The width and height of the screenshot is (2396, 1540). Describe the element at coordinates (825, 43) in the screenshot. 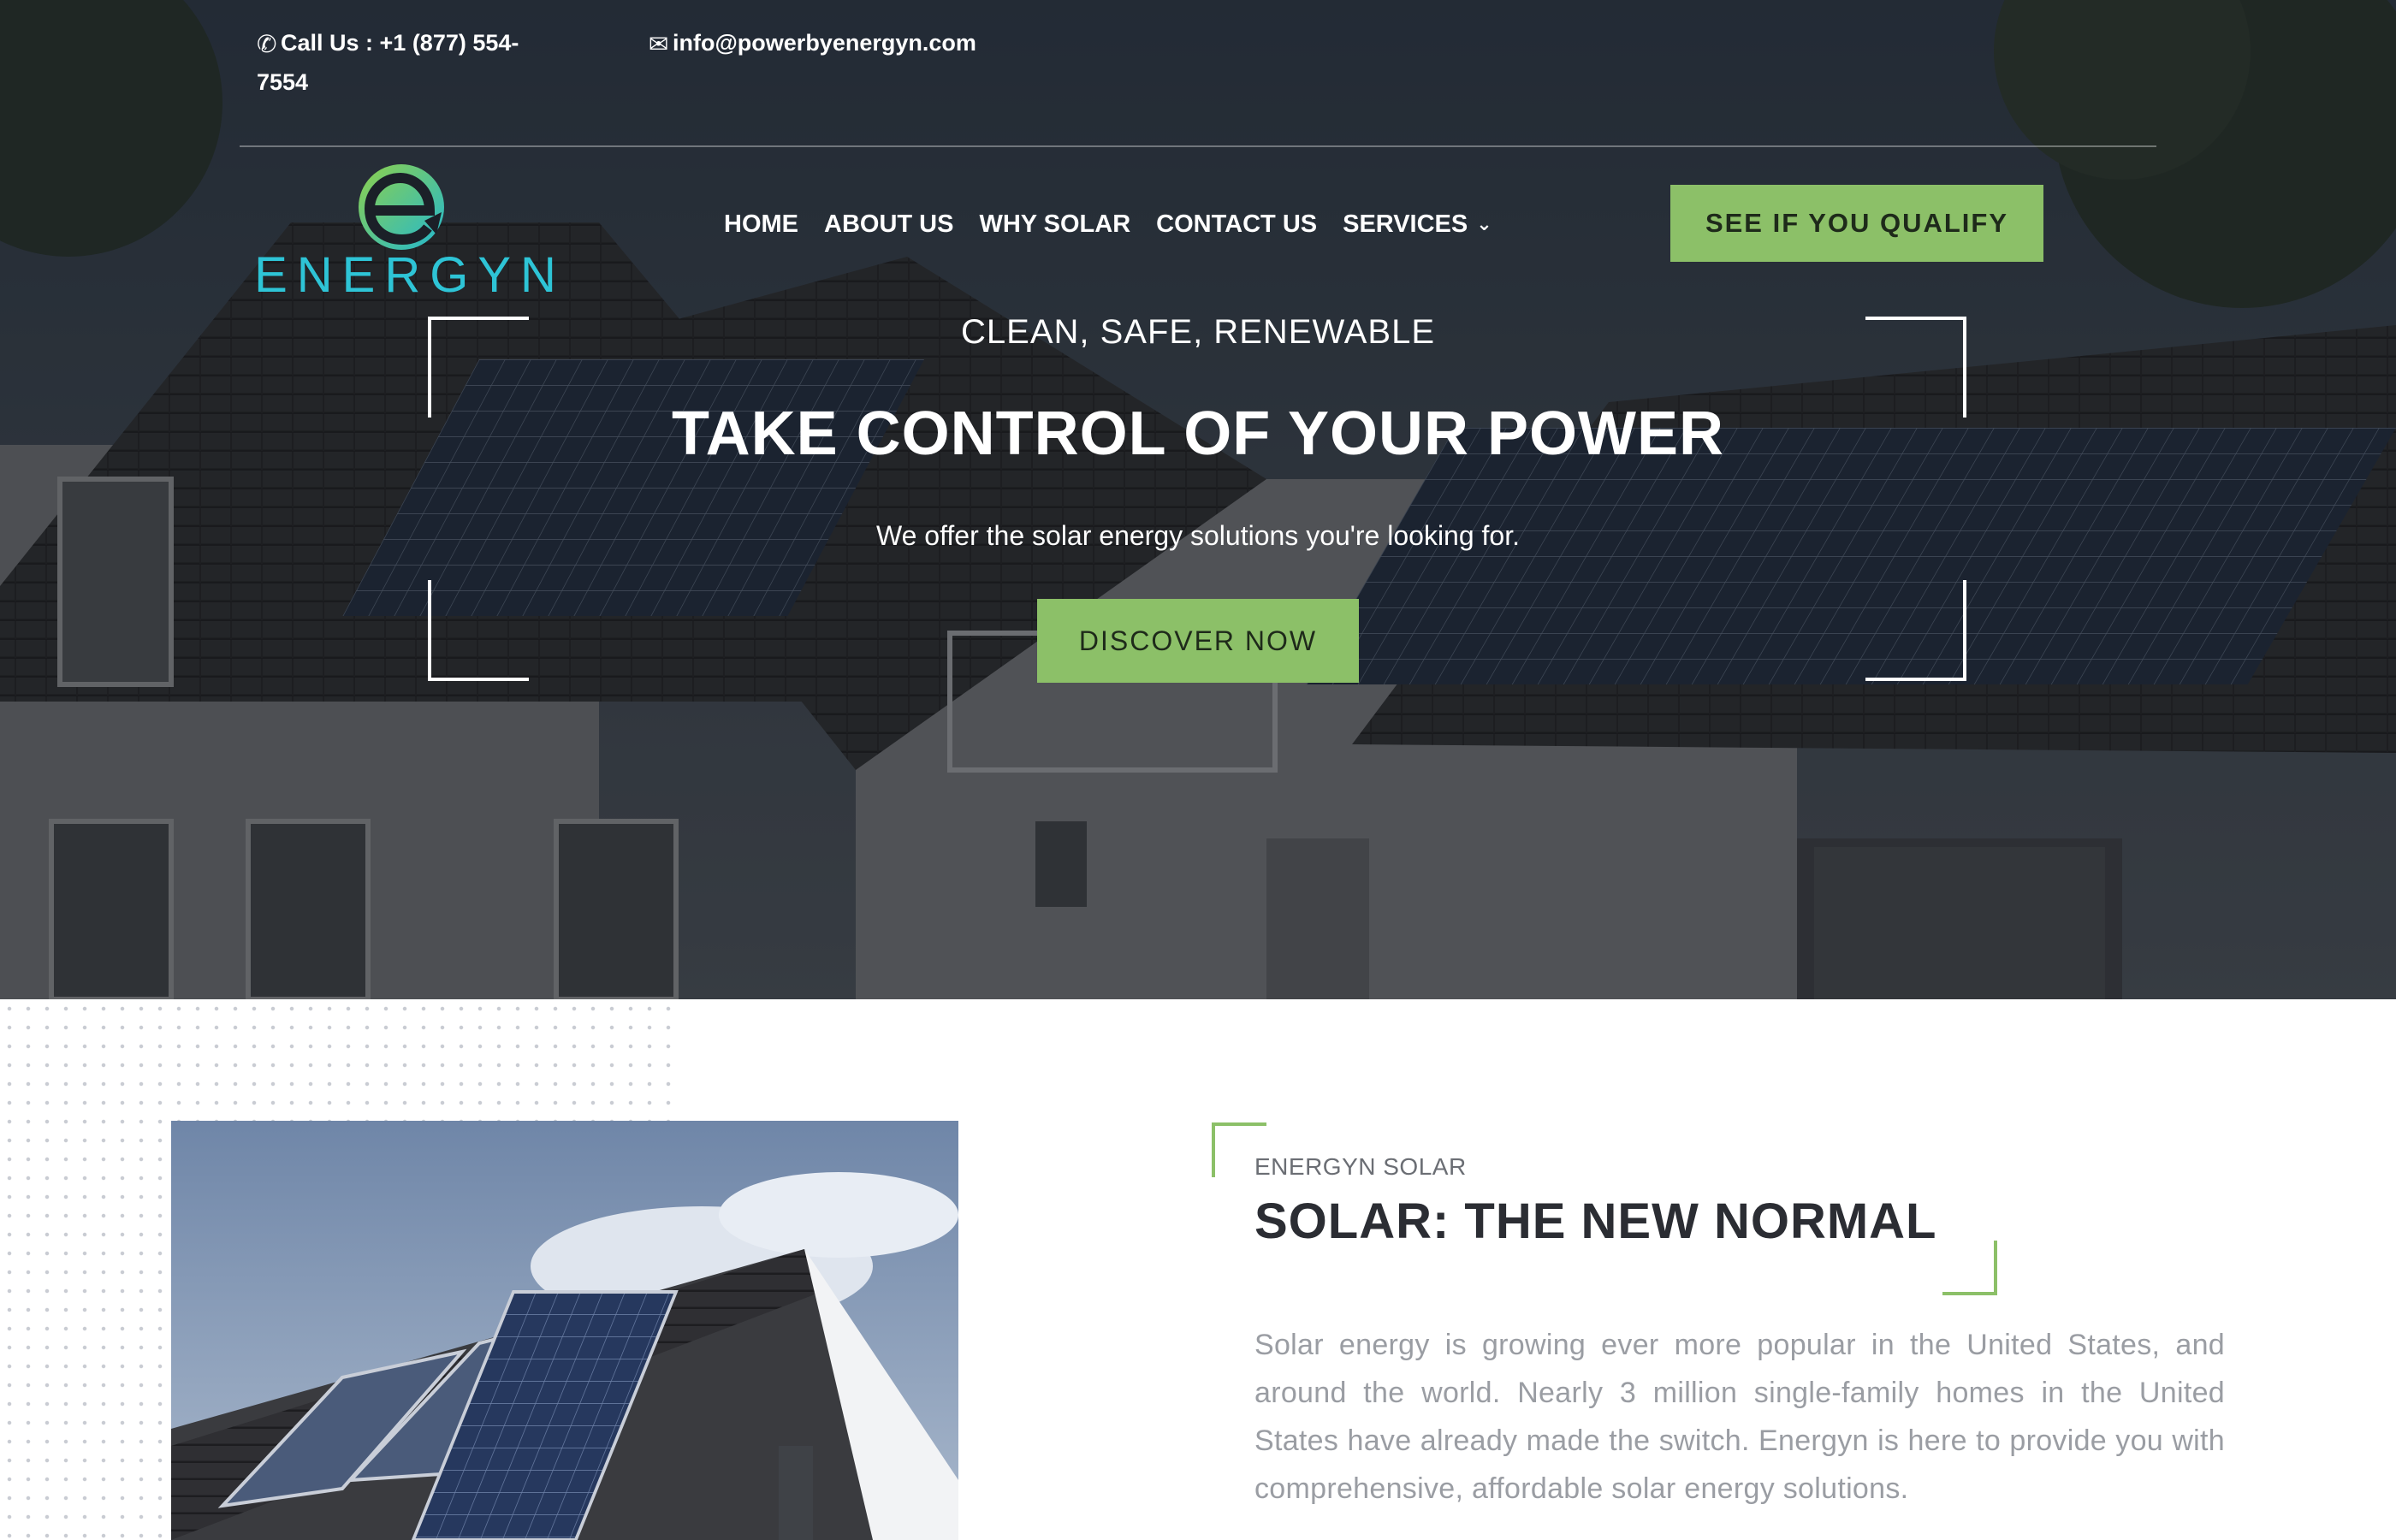

I see `email-text: info@powerbyenergyn.com` at that location.